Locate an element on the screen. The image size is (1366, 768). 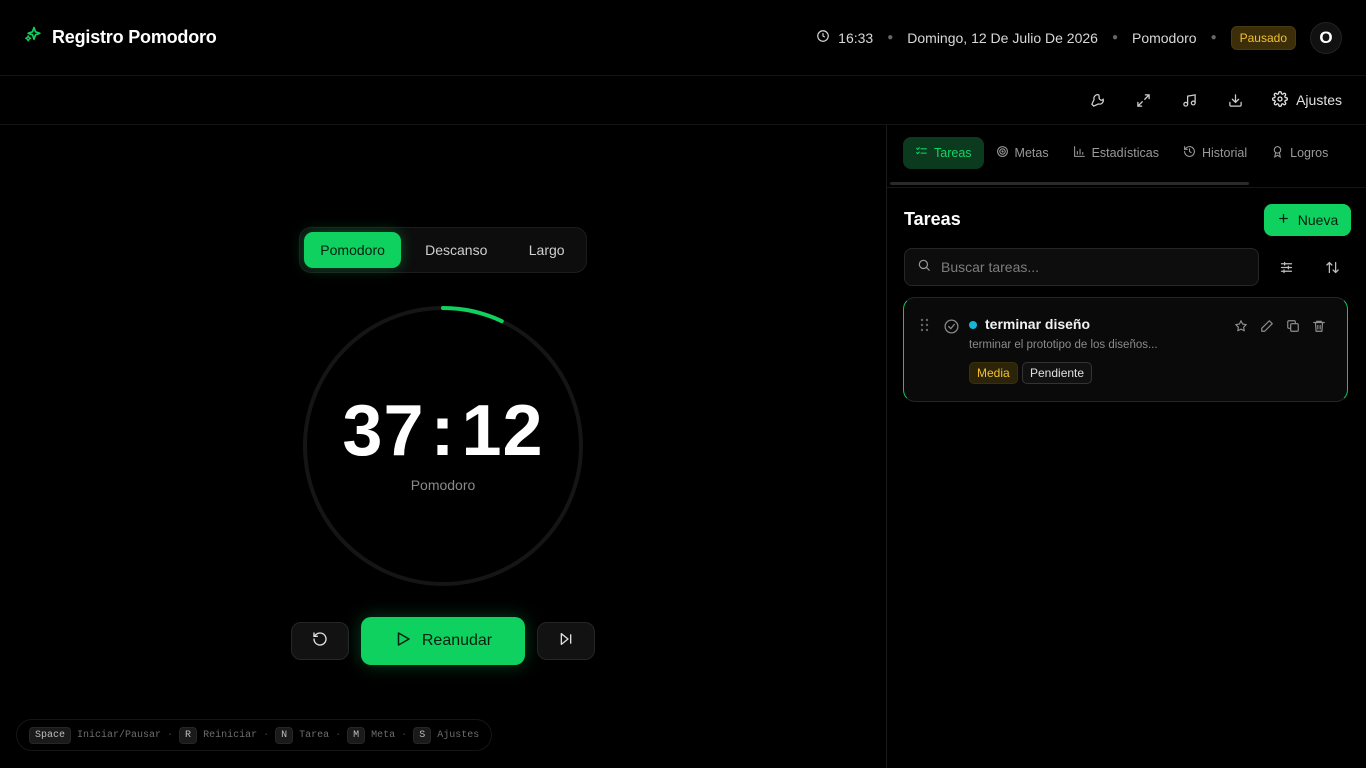
new-task-button: Nueva is located at coordinates (1307, 220).